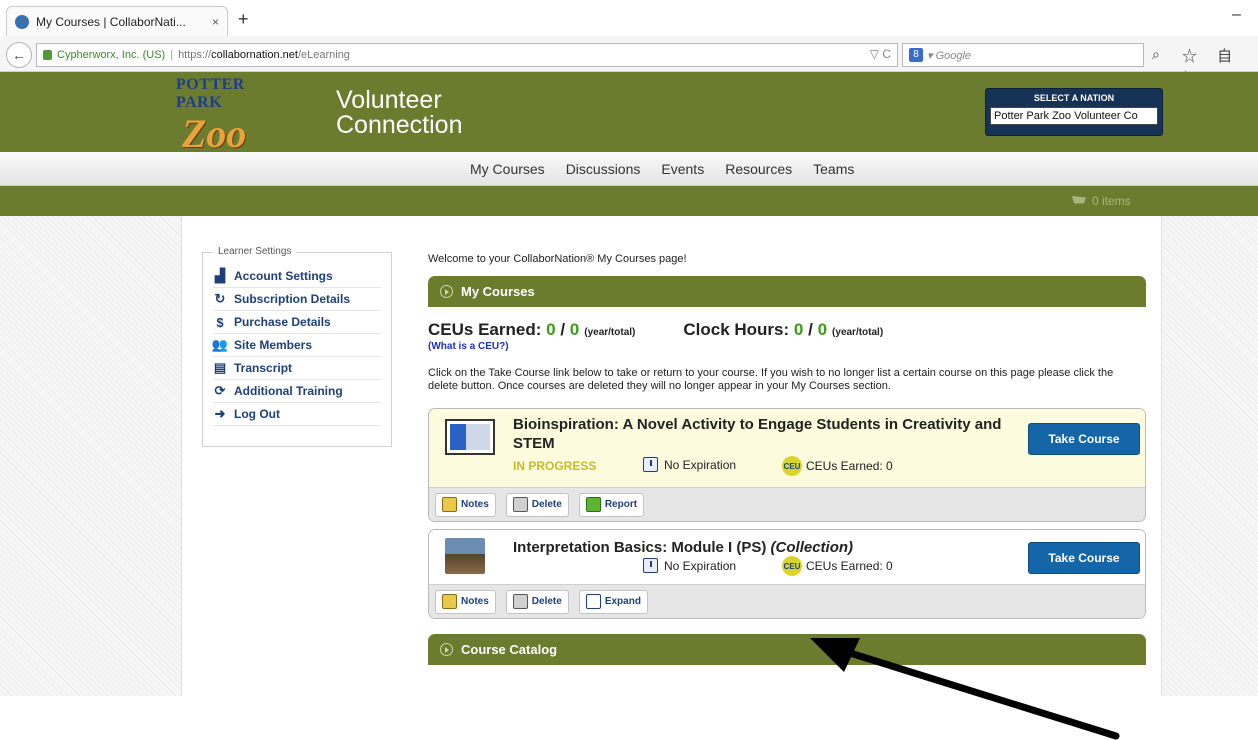 The image size is (1258, 740). Describe the element at coordinates (822, 329) in the screenshot. I see `clock-hours-total: 0` at that location.